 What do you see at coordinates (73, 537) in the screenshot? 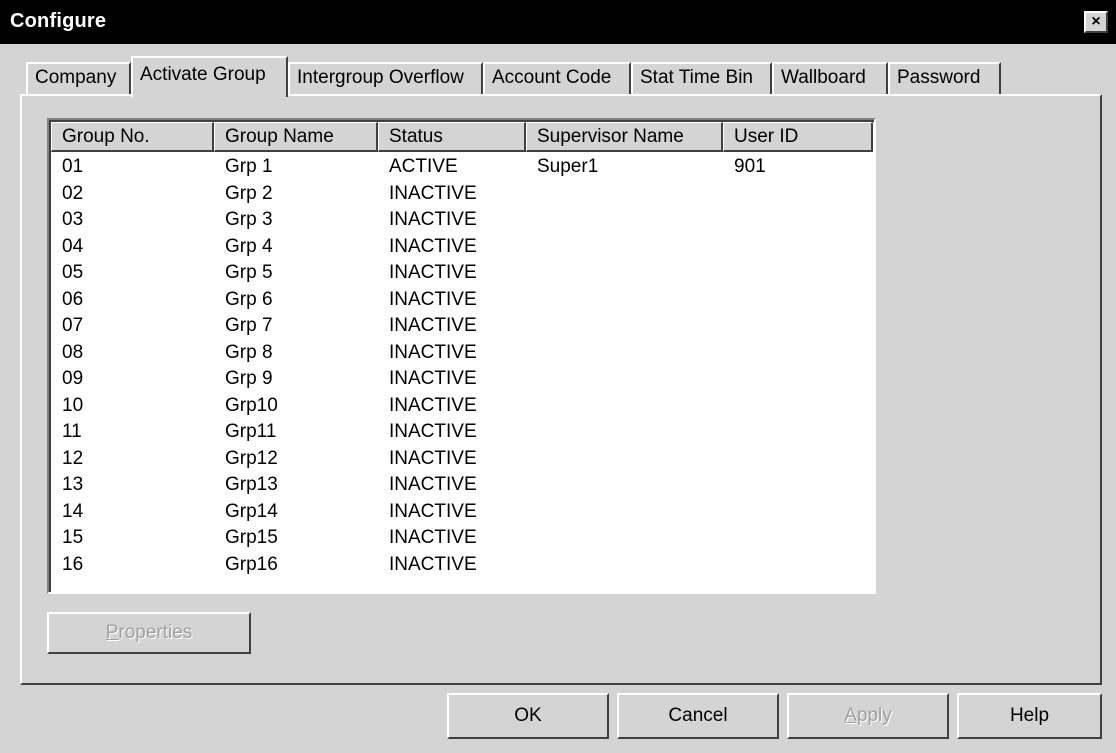
I see `group-no-cell: 15` at bounding box center [73, 537].